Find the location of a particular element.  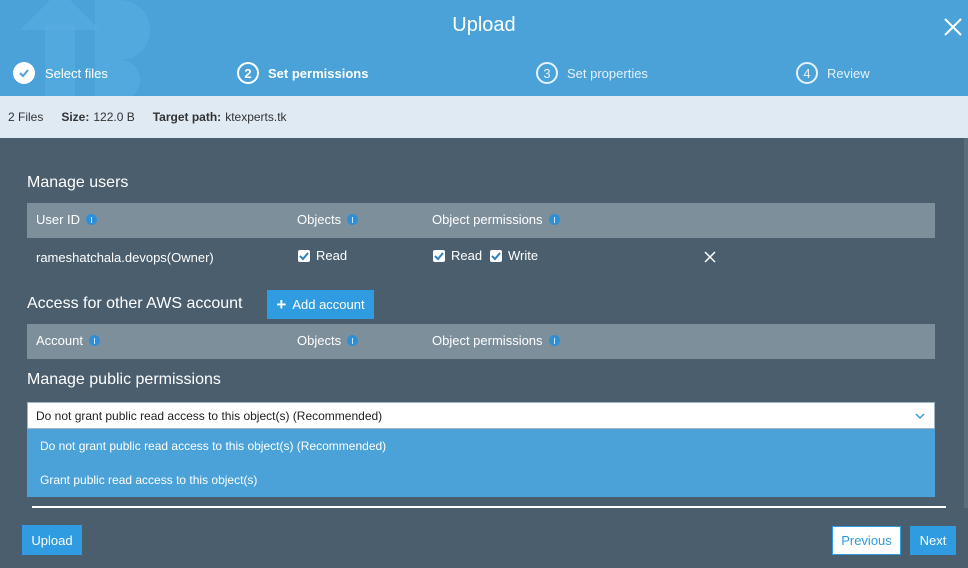

user-id-cell: rameshatchala.devops(Owner) is located at coordinates (125, 257).